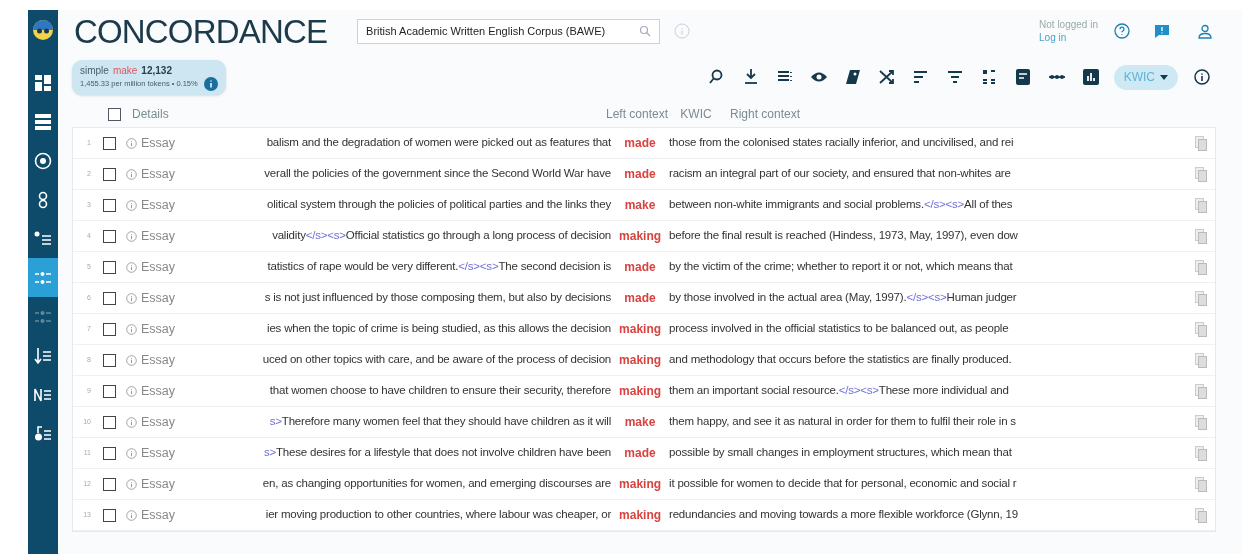  Describe the element at coordinates (920, 77) in the screenshot. I see `sort-icon` at that location.